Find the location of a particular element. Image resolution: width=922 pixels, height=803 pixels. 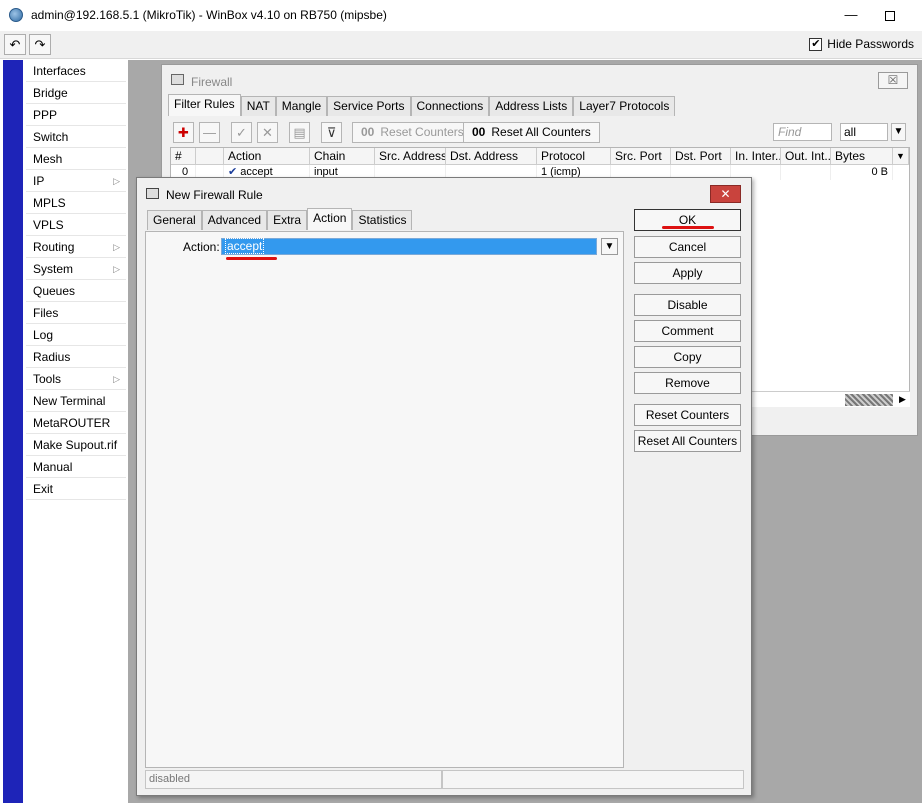

action-value: accept is located at coordinates (245, 246).